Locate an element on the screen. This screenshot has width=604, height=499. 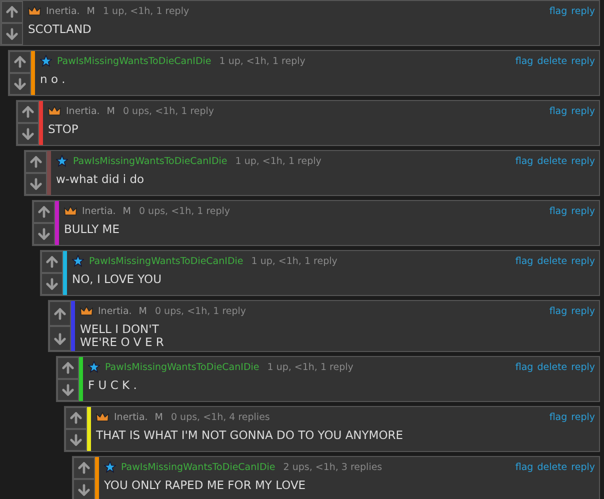
comment-text: THAT IS WHAT I'M NOT GONNA DO TO YOU ANYMORE is located at coordinates (250, 435).